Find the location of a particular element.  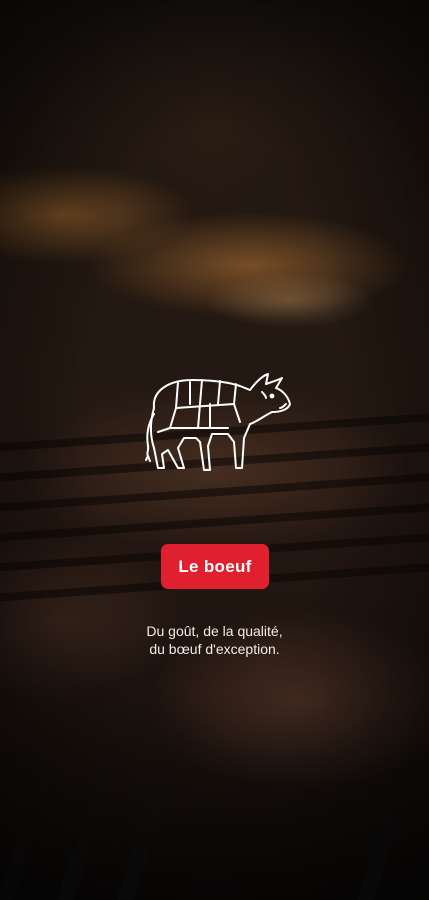

tagline-line-1: Du goût, de la qualité, is located at coordinates (214, 631).